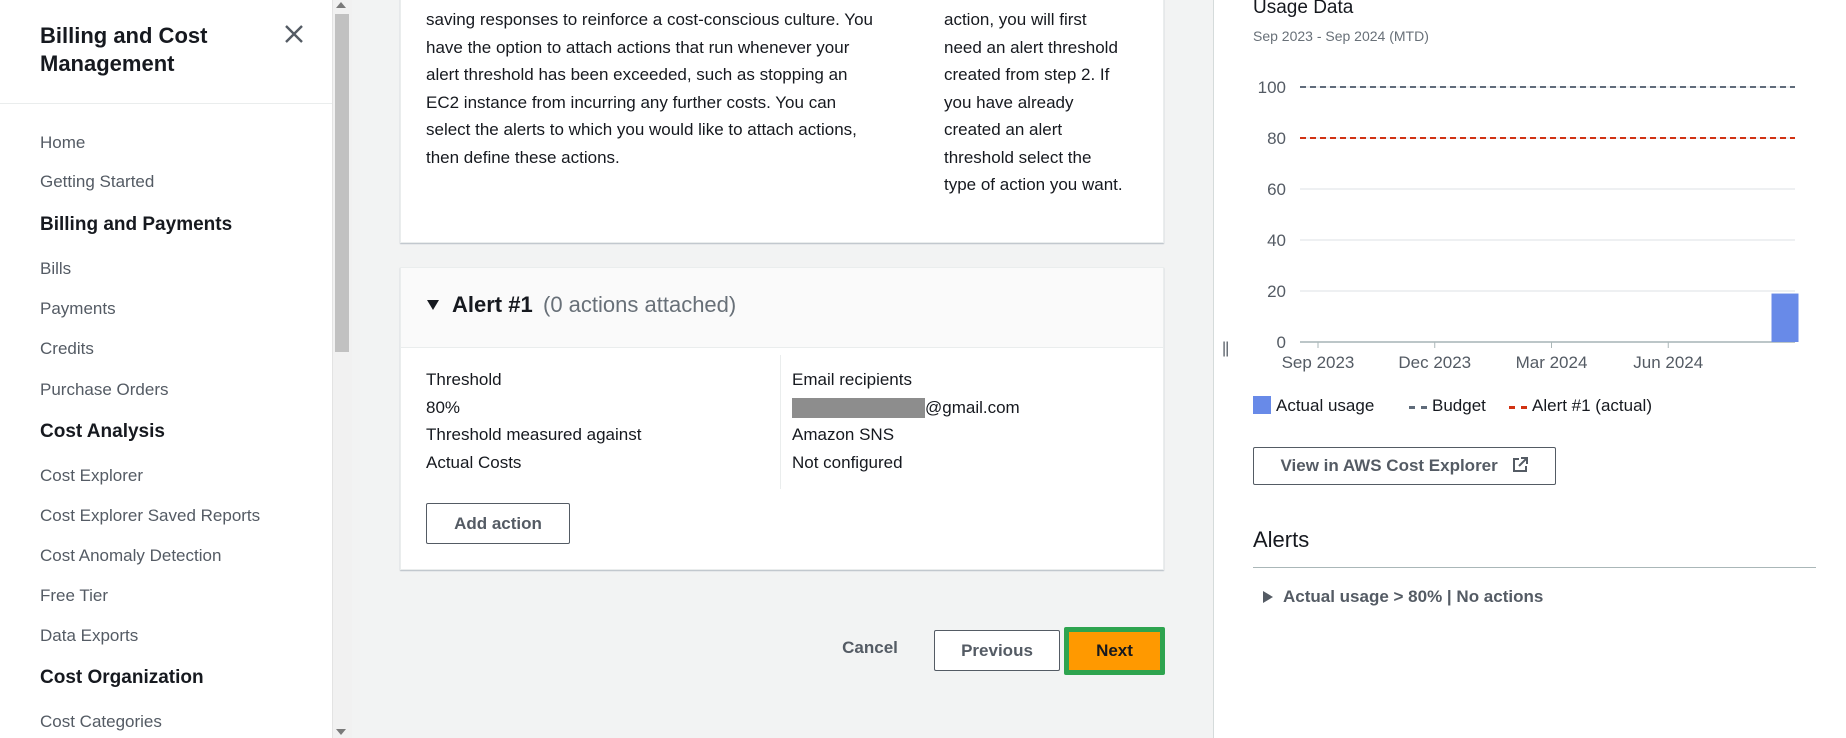 The image size is (1846, 738). What do you see at coordinates (1318, 362) in the screenshot?
I see `x-tick-label: Sep 2023` at bounding box center [1318, 362].